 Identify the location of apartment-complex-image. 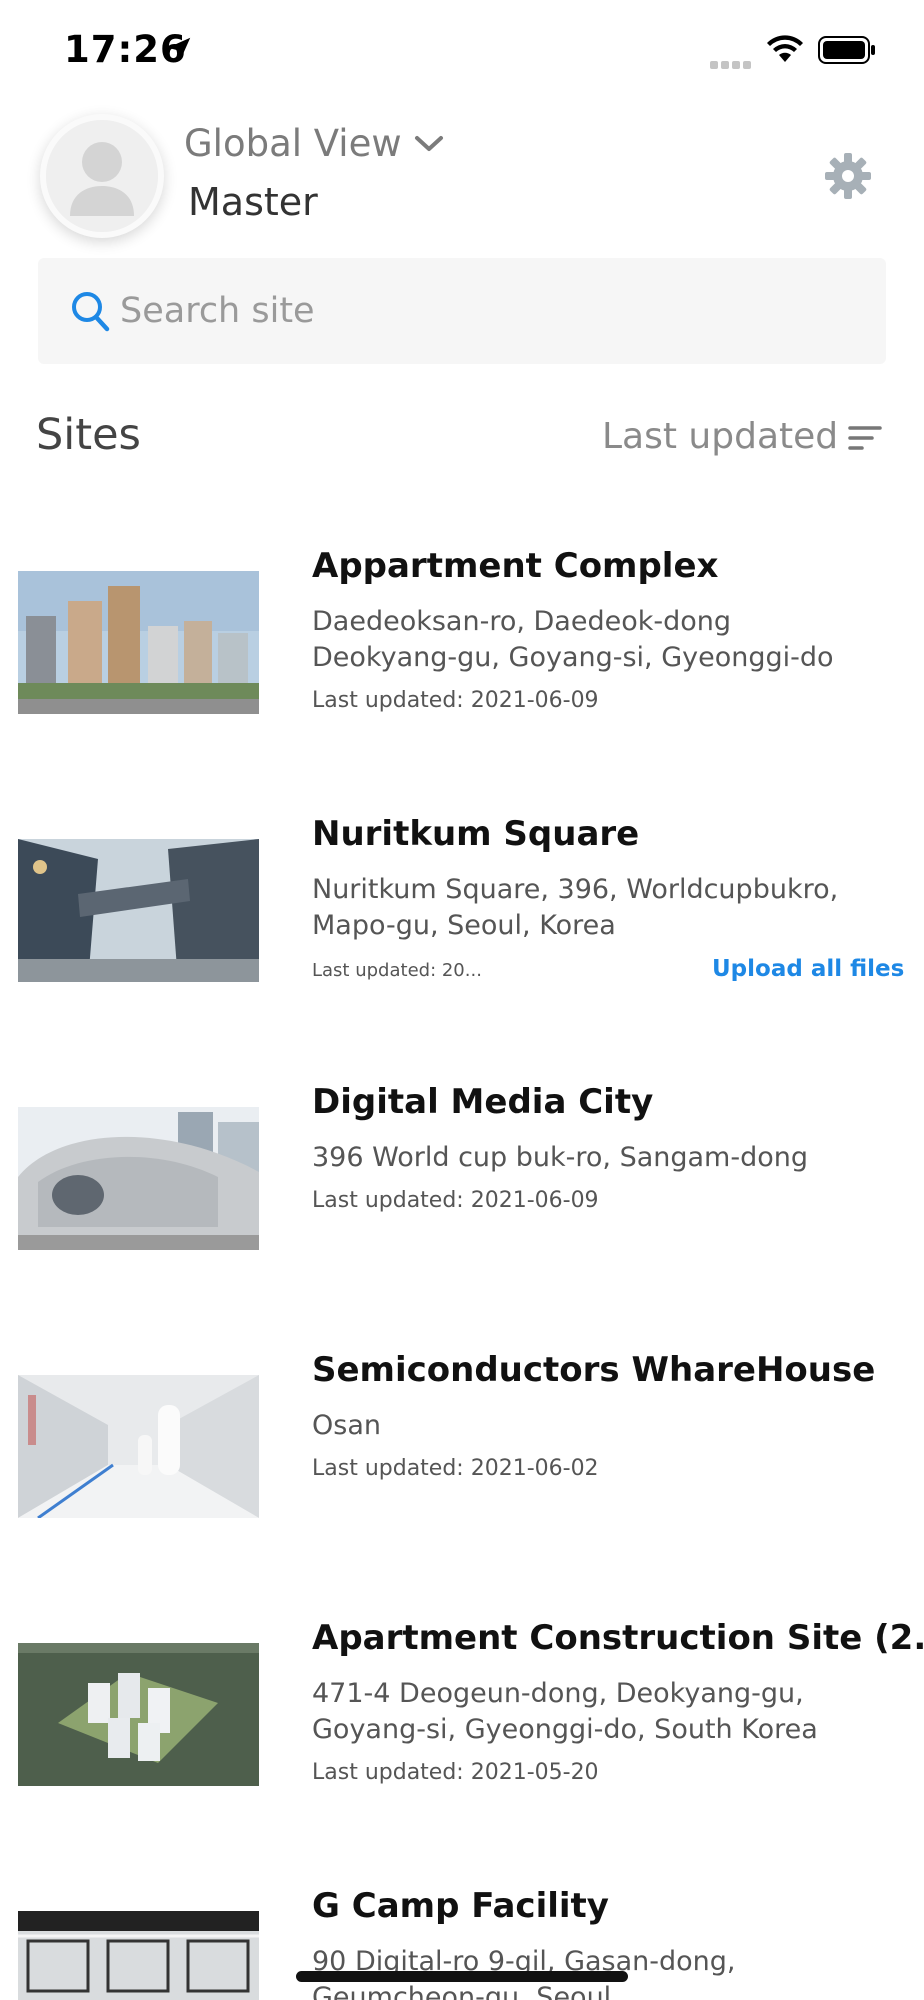
(138, 642).